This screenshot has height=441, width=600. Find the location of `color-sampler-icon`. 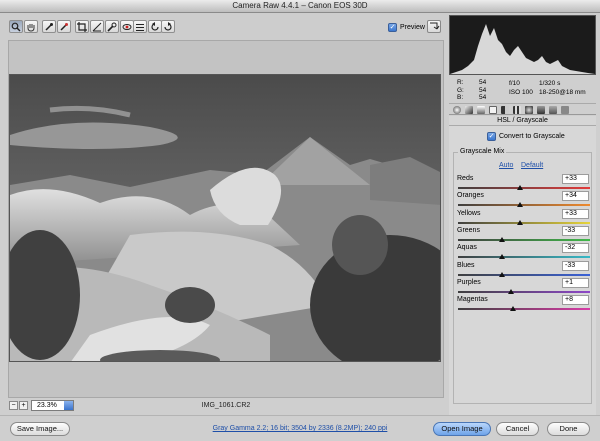

color-sampler-icon is located at coordinates (64, 26).